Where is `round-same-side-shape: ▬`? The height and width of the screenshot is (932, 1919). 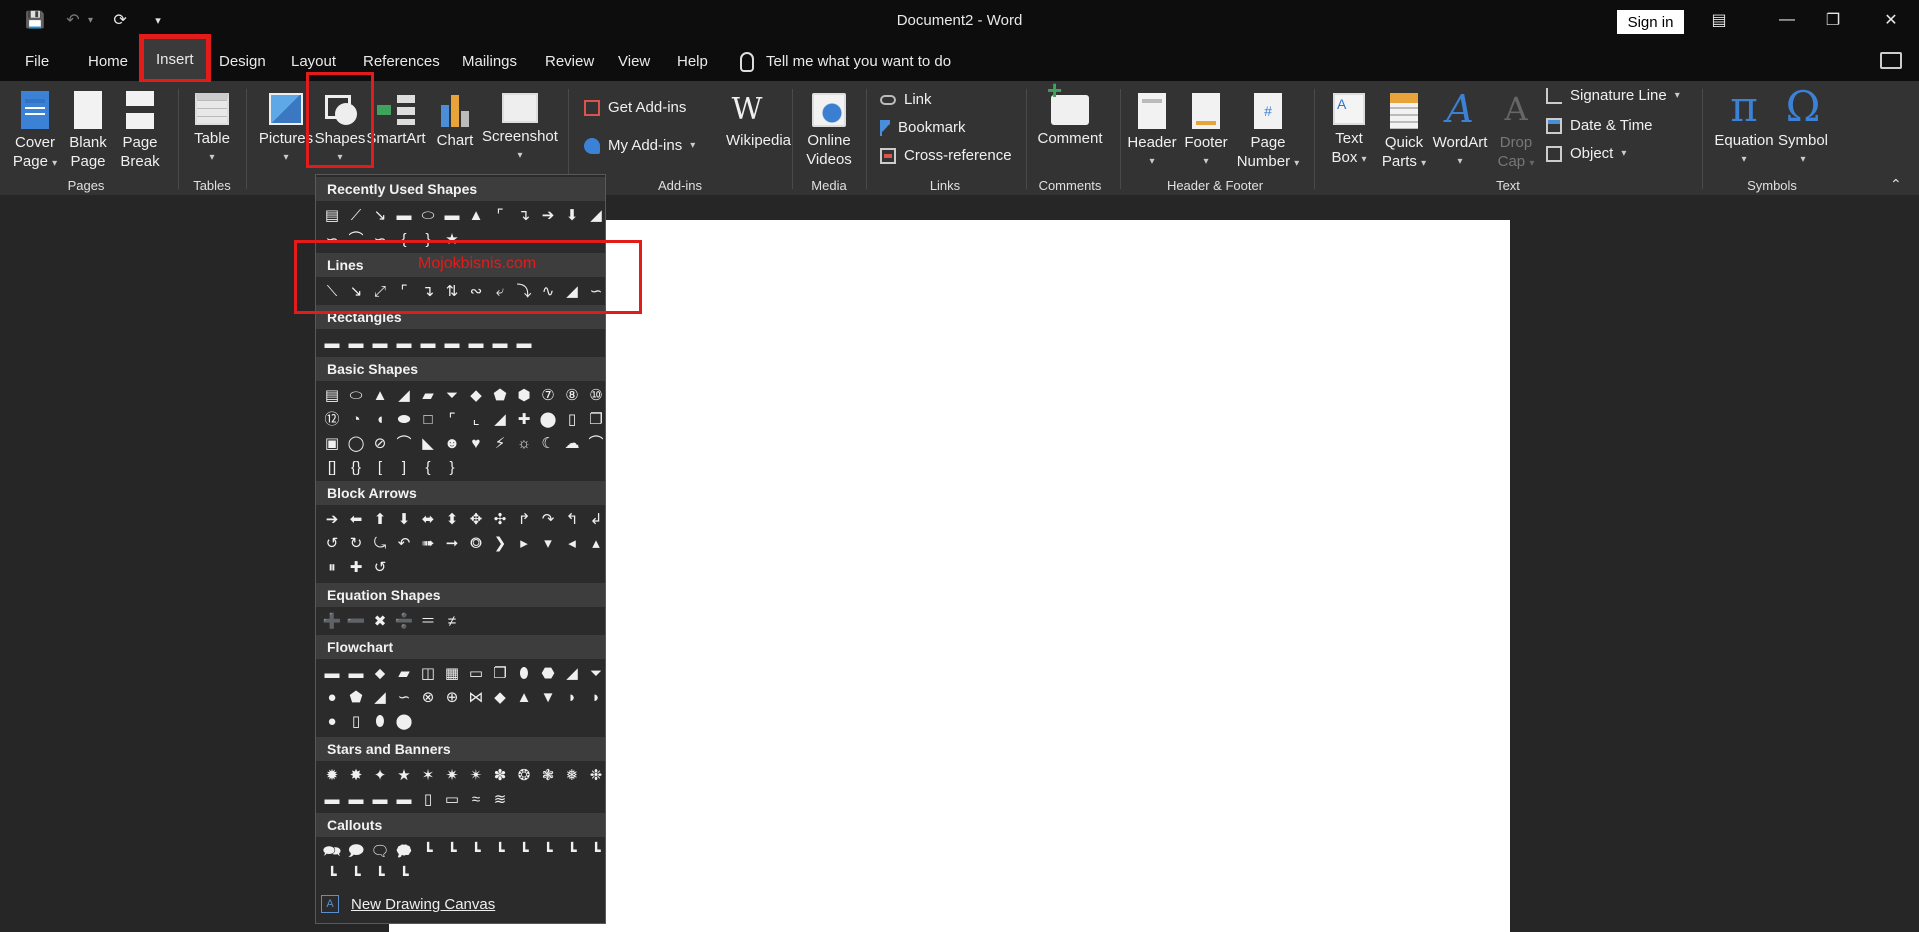 round-same-side-shape: ▬ is located at coordinates (500, 343).